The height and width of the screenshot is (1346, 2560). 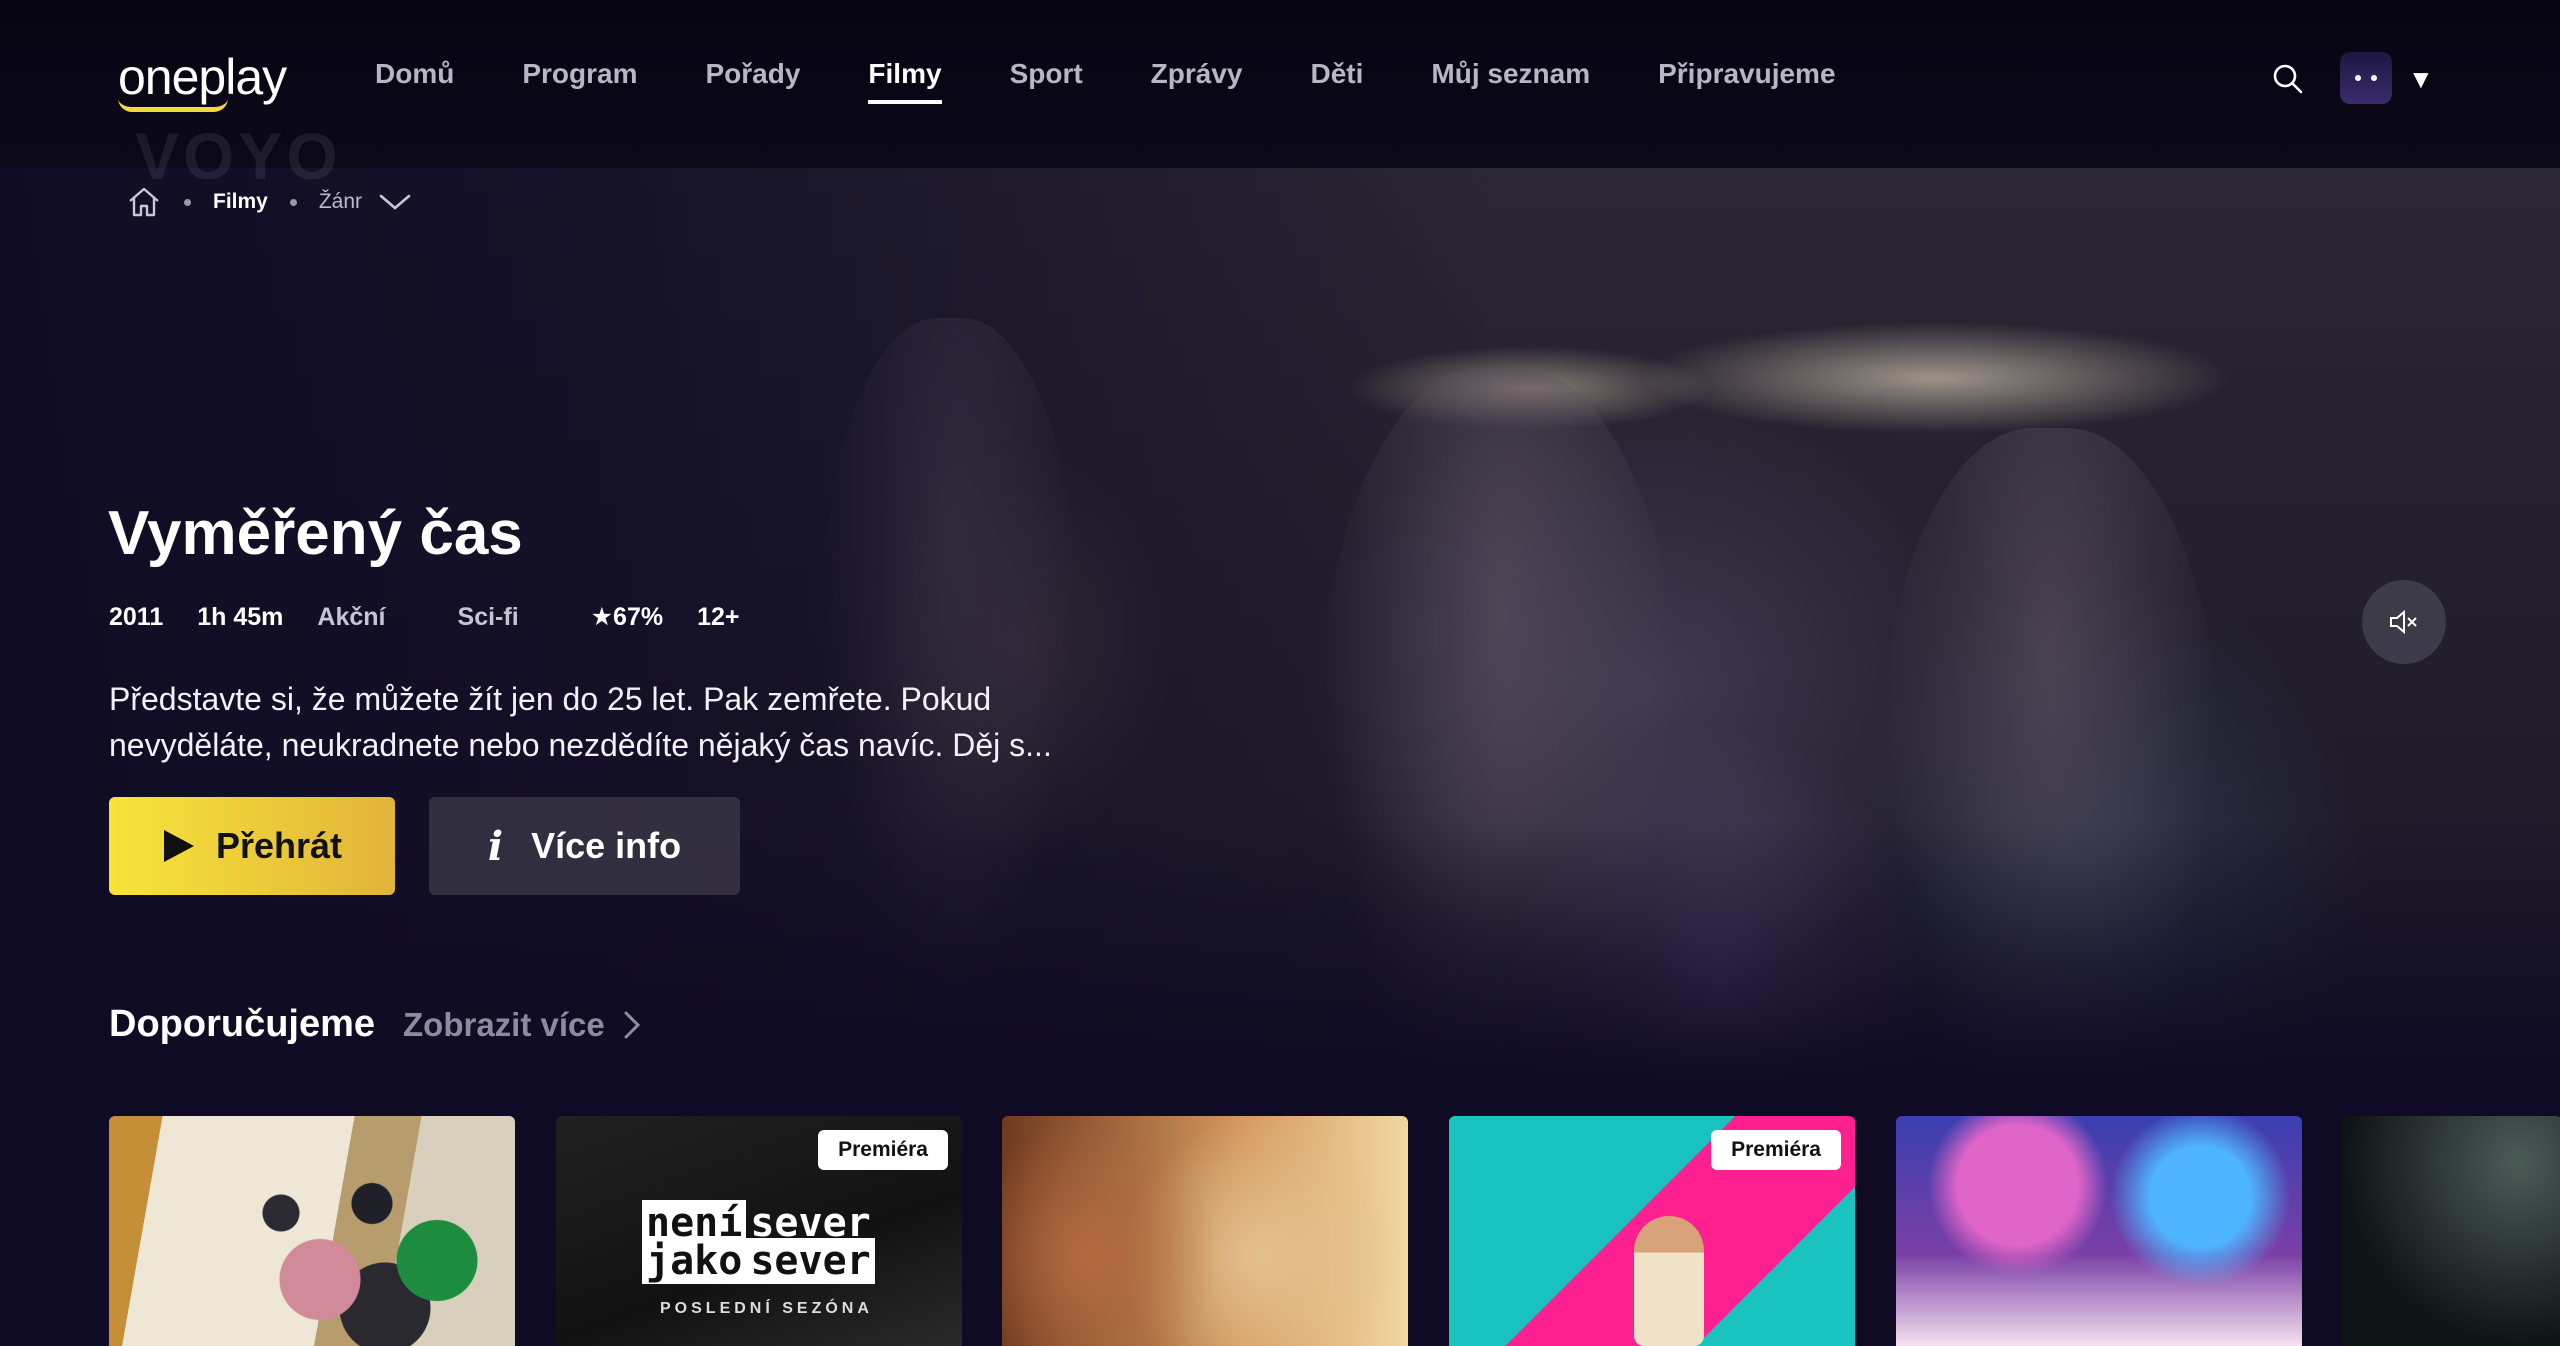 I want to click on show-more-label: Zobrazit více, so click(x=504, y=1024).